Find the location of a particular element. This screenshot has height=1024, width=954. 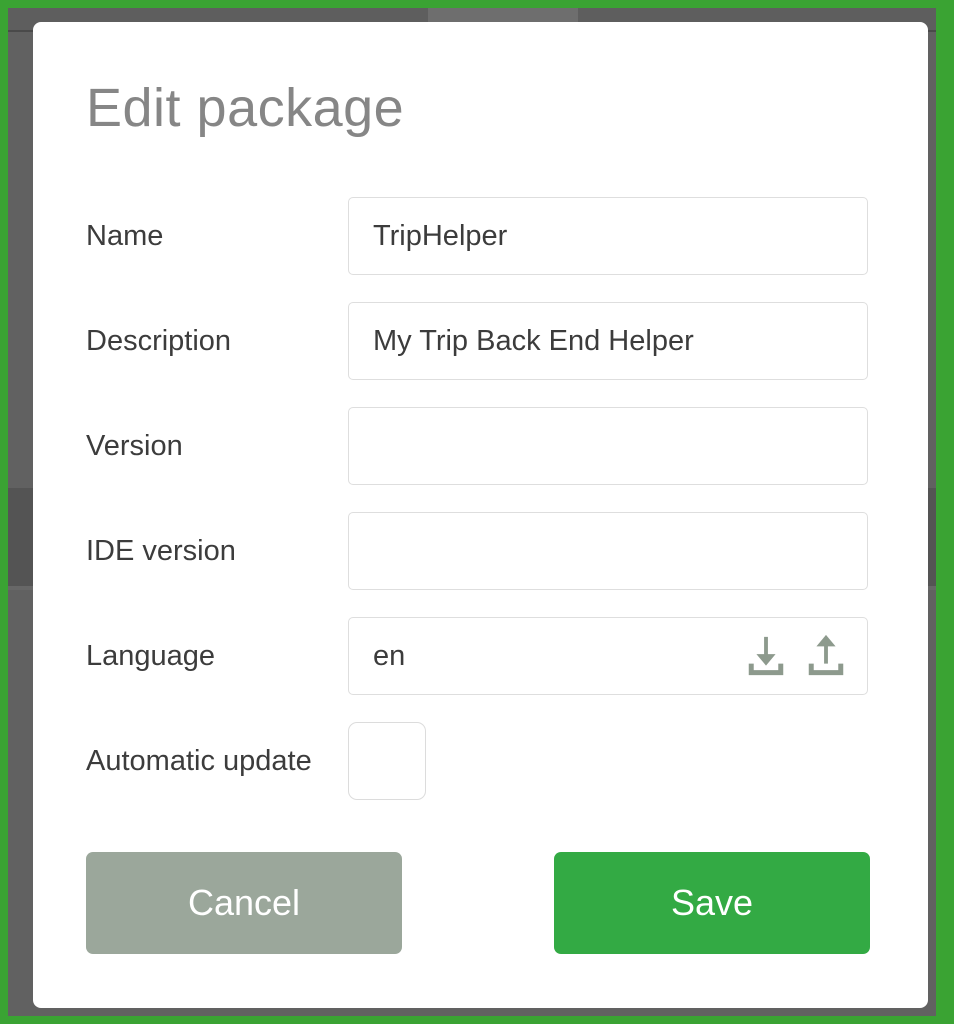

name-label: Name is located at coordinates (125, 236).